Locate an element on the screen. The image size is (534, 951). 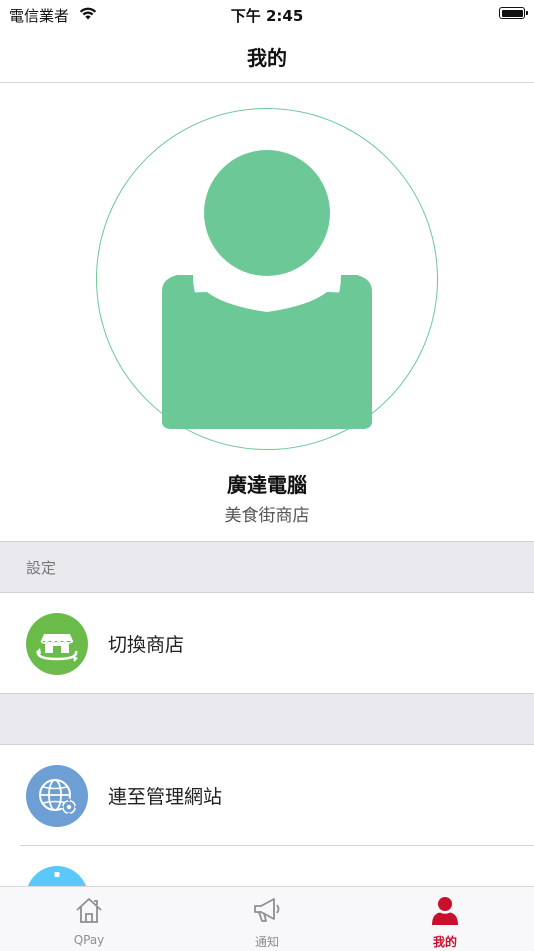
tab-me: 我的 is located at coordinates (445, 919).